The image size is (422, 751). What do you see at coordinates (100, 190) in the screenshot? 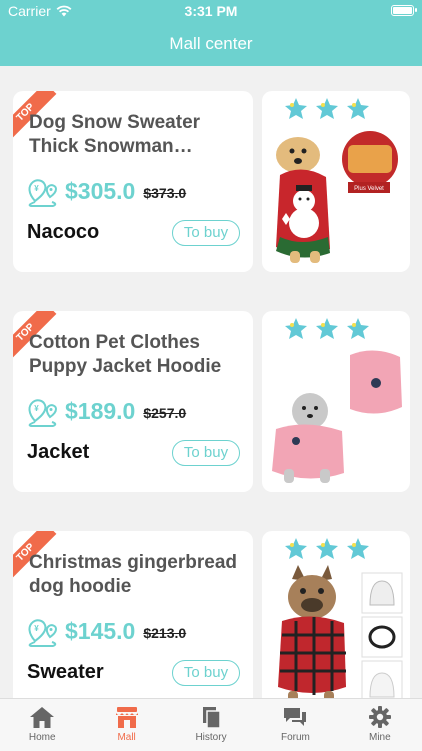
I see `product-price: $305.0` at bounding box center [100, 190].